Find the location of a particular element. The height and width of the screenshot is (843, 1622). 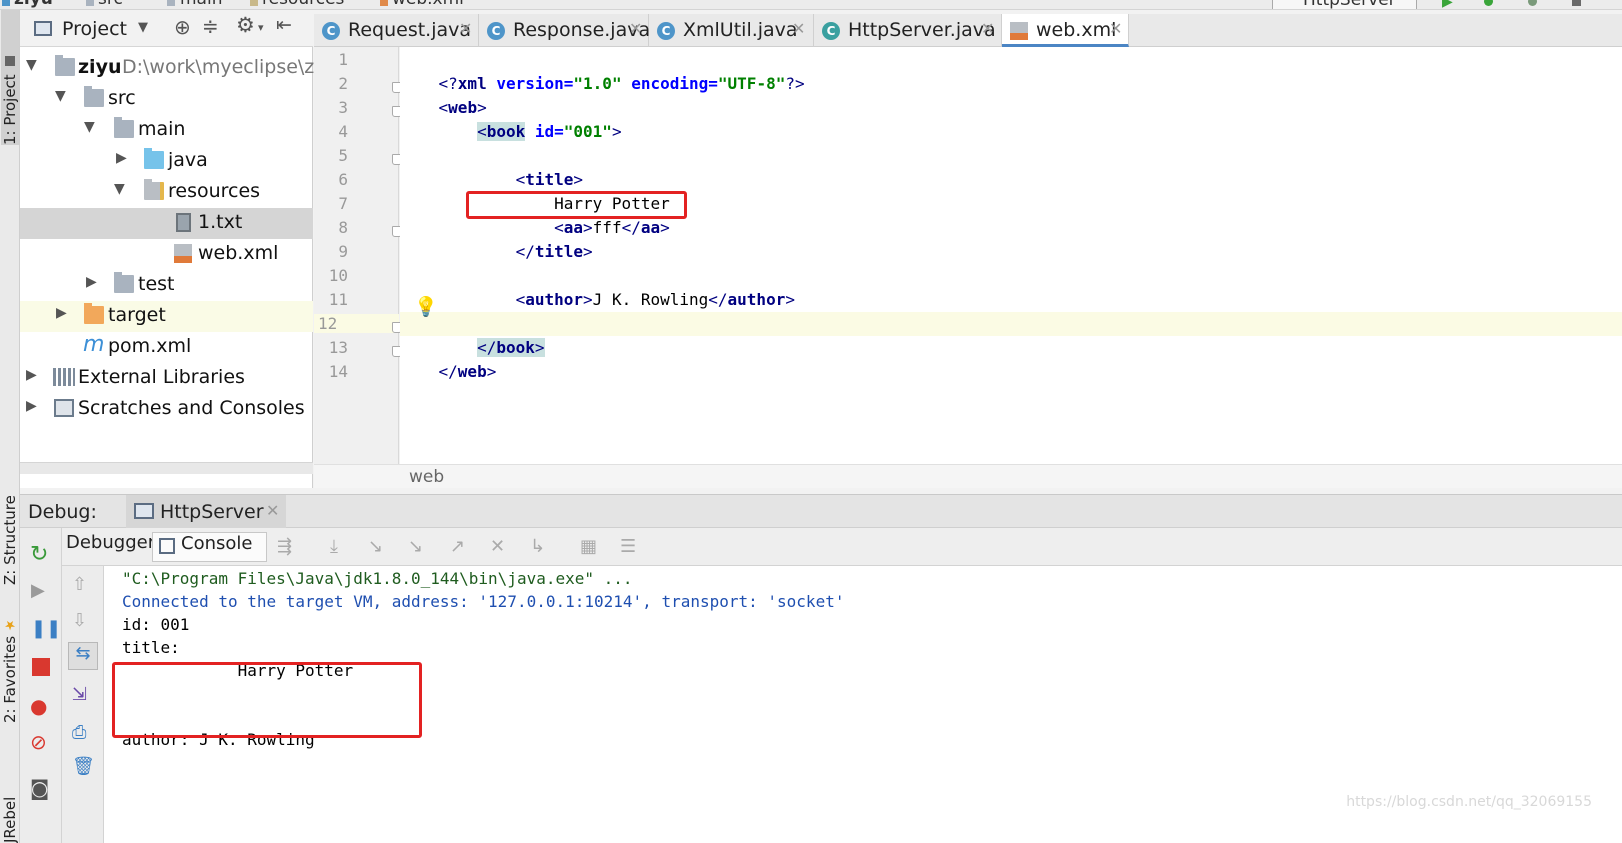

tree-item-external-libraries: ▶ External Libraries is located at coordinates (166, 378).